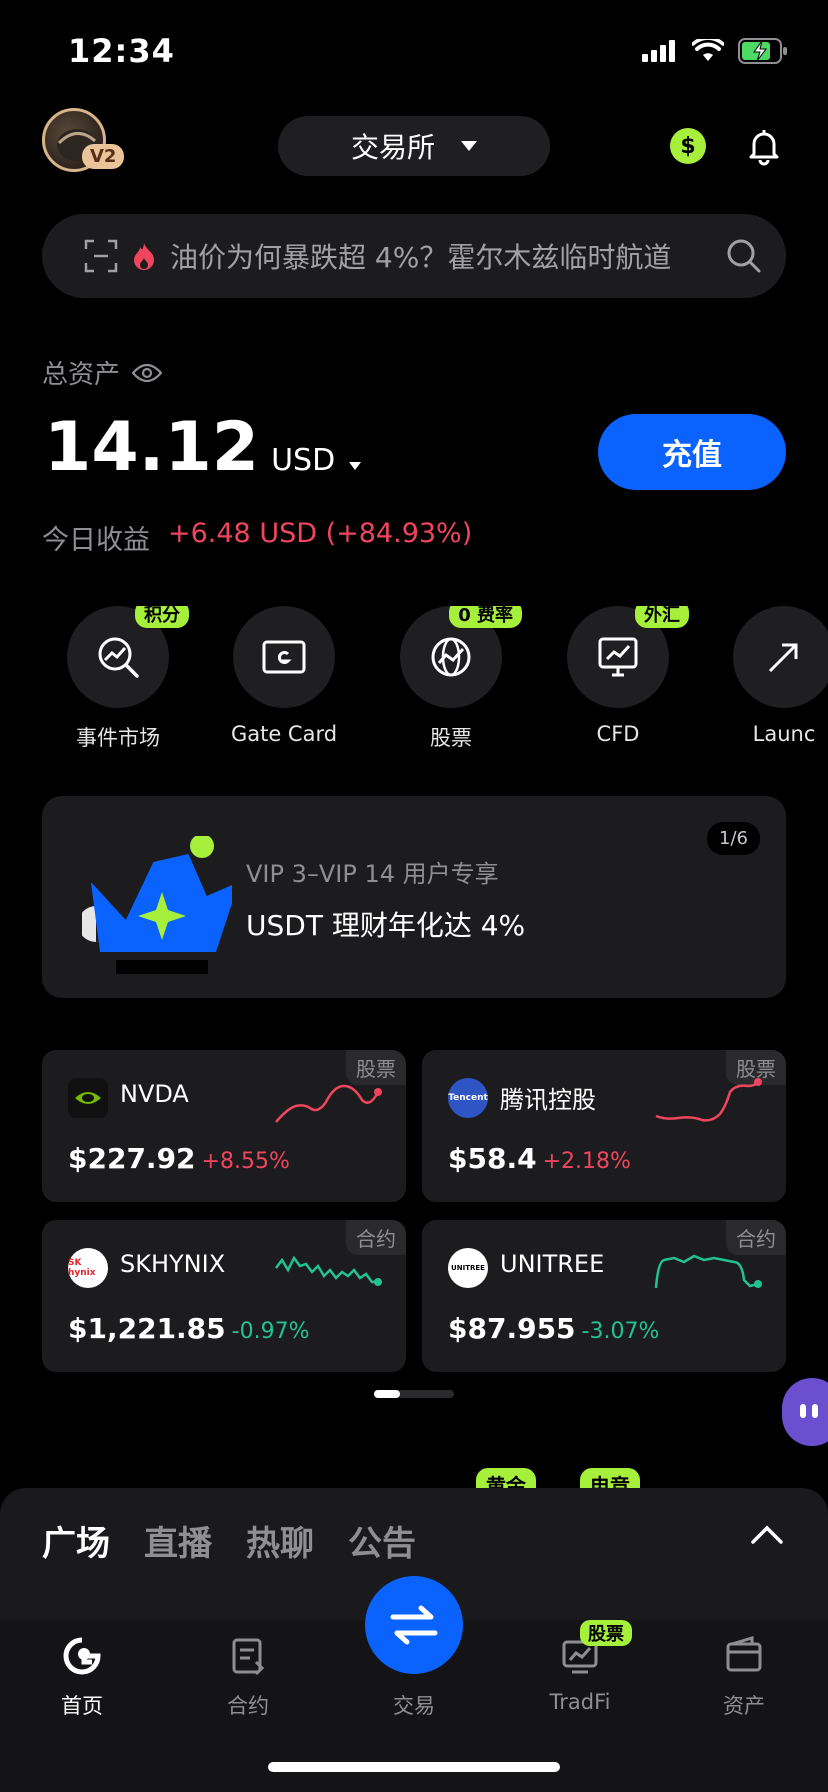  Describe the element at coordinates (469, 146) in the screenshot. I see `caret-down-icon` at that location.